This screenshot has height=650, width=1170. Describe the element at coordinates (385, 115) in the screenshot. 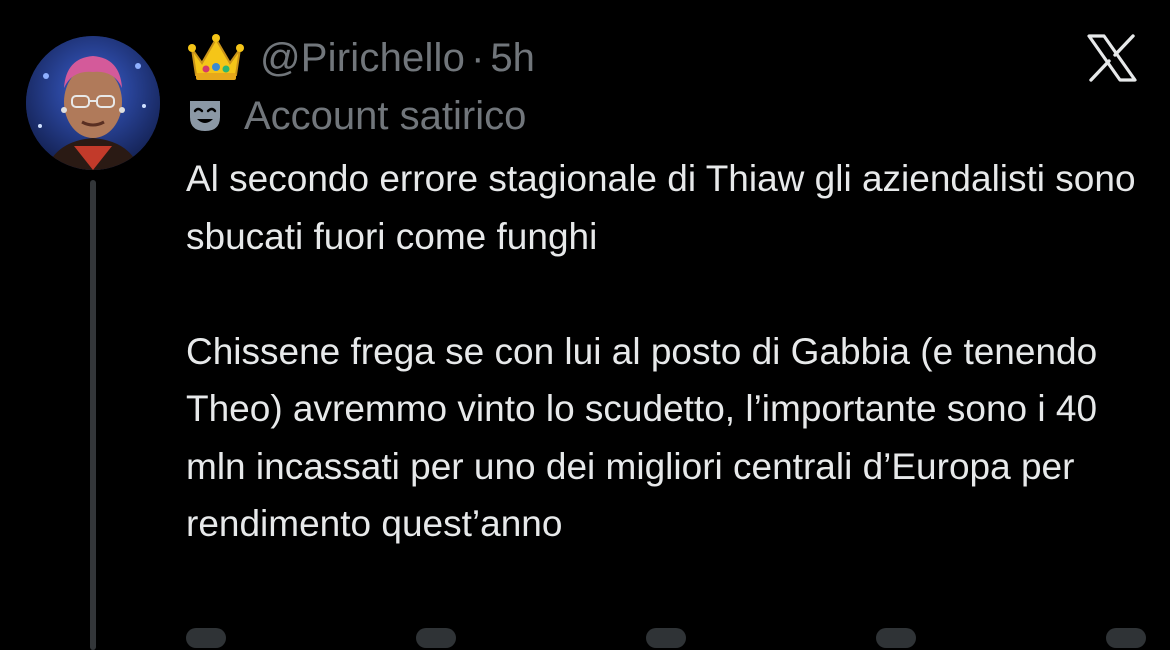

I see `account-label-text: Account satirico` at that location.